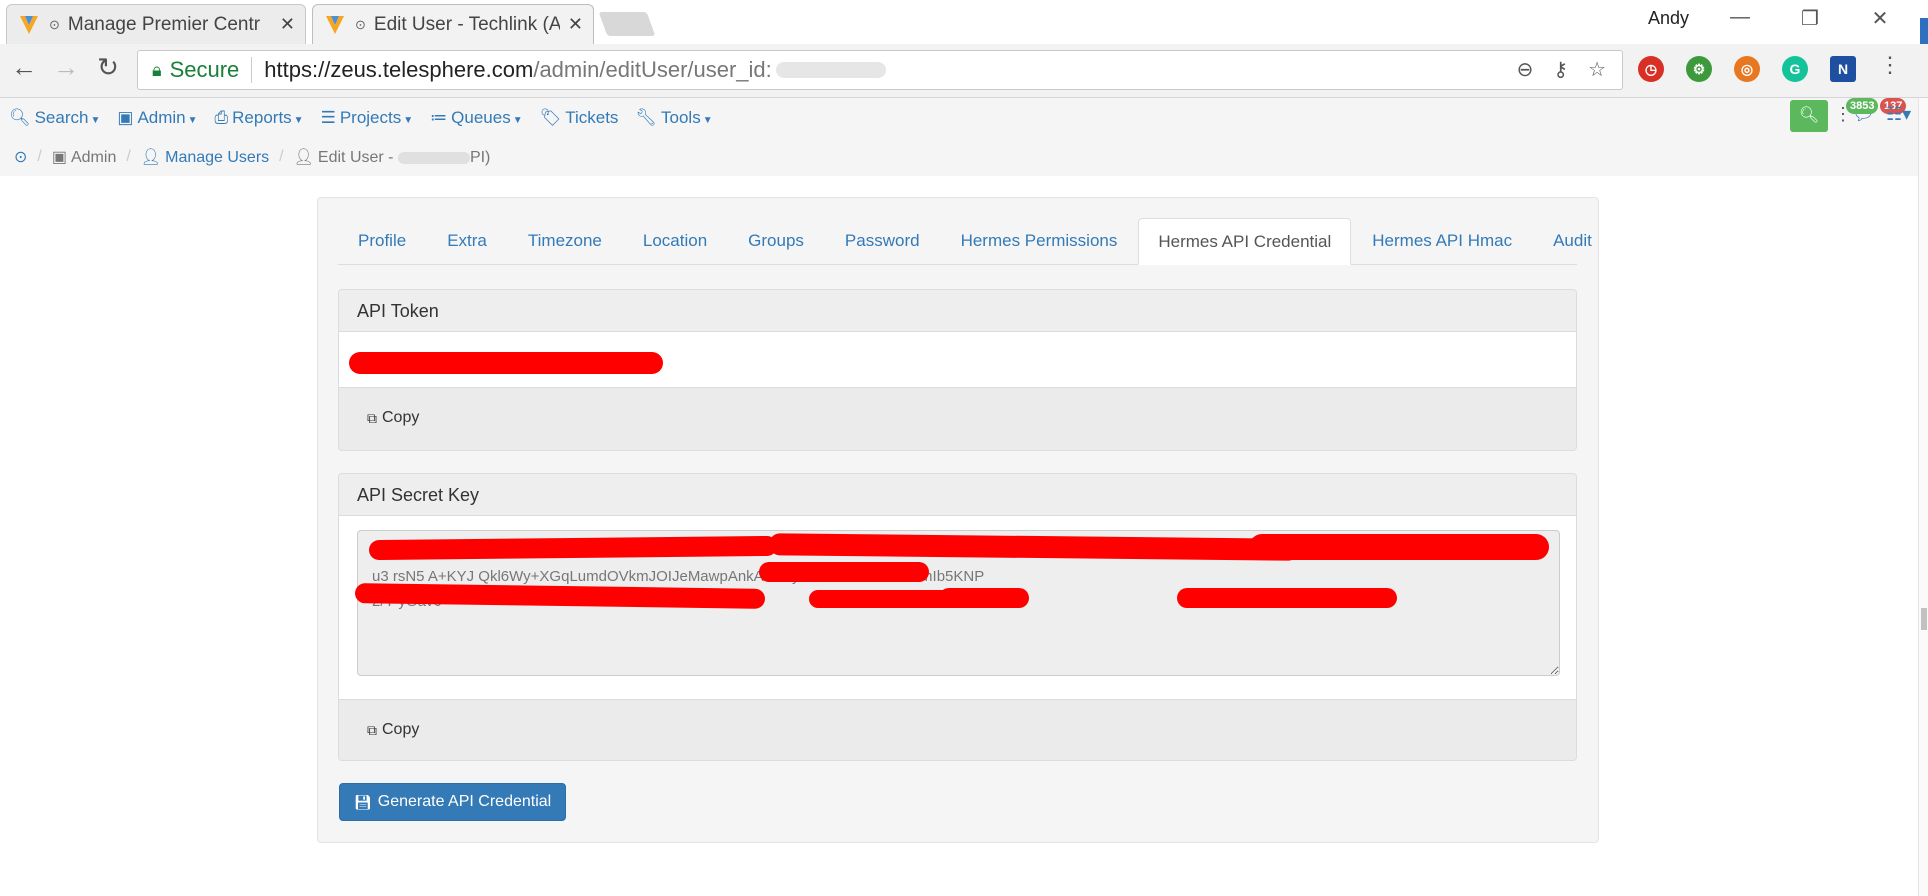 This screenshot has height=896, width=1928. What do you see at coordinates (830, 70) in the screenshot?
I see `redacted-user-id` at bounding box center [830, 70].